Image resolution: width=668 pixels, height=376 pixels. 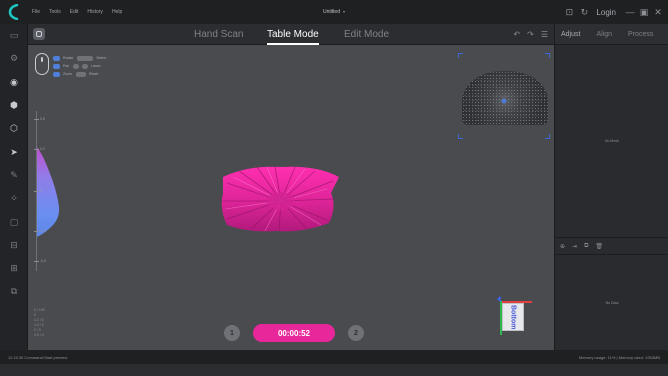 I want to click on frame-icon: ▢, so click(x=14, y=221).